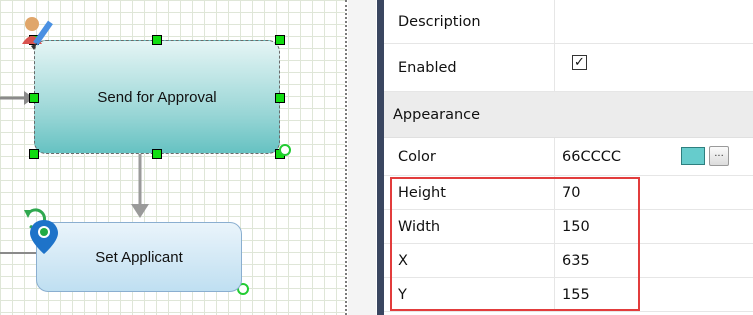 This screenshot has height=315, width=753. I want to click on property-name: Description, so click(439, 22).